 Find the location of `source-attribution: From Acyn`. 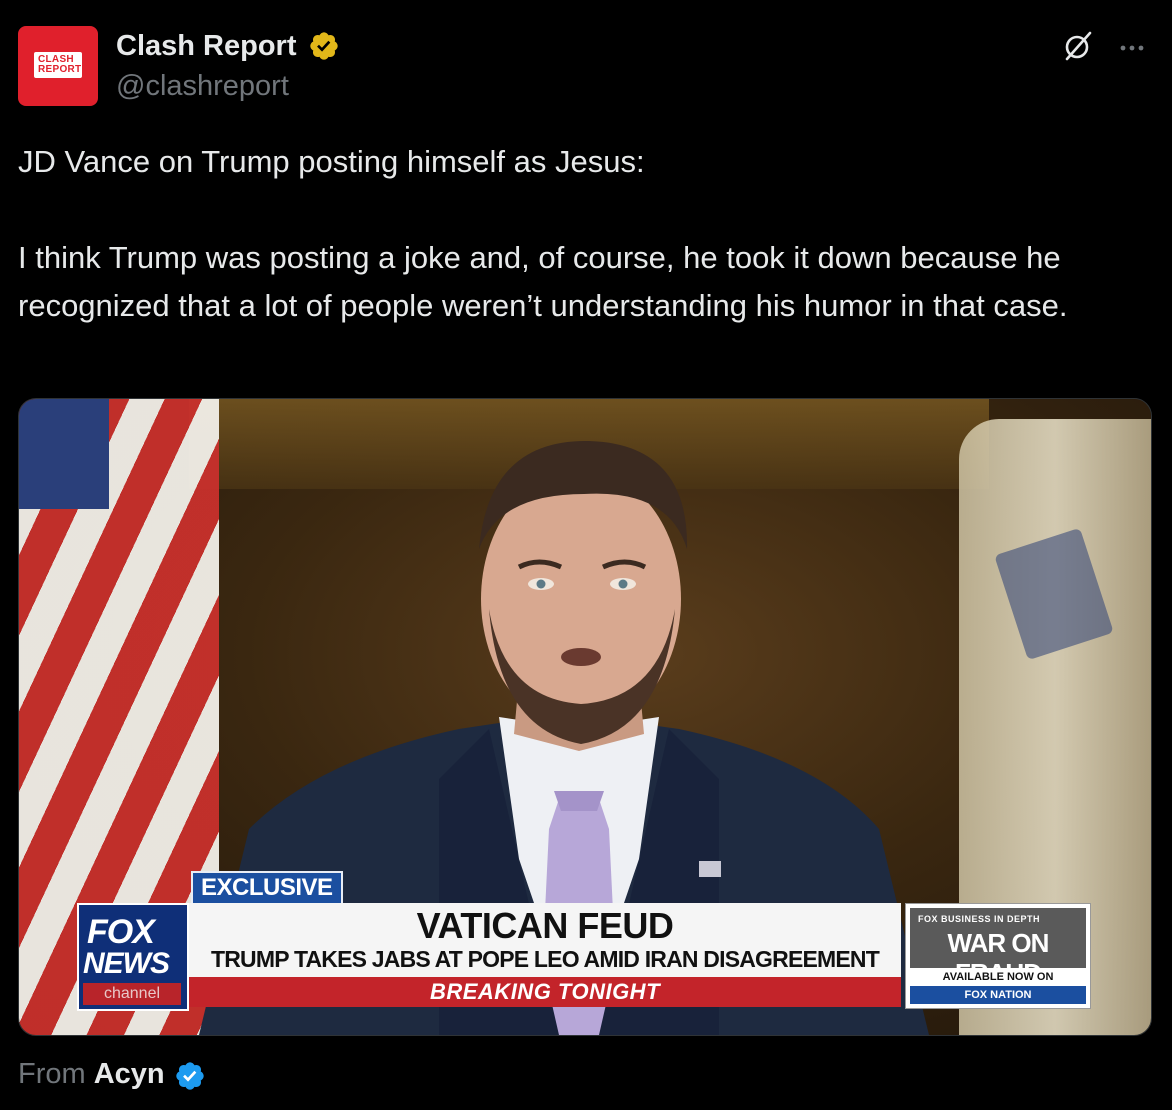

source-attribution: From Acyn is located at coordinates (91, 1074).